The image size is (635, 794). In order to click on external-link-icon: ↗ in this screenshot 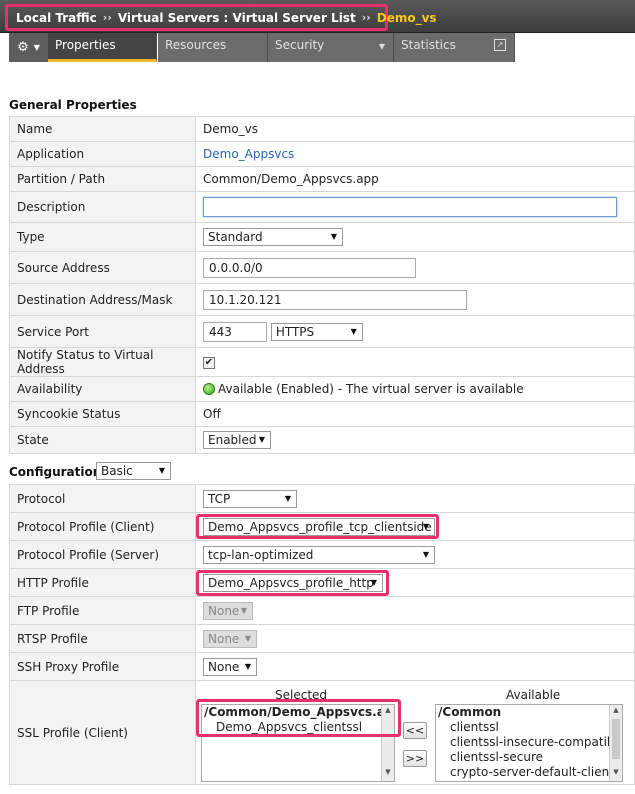, I will do `click(500, 45)`.